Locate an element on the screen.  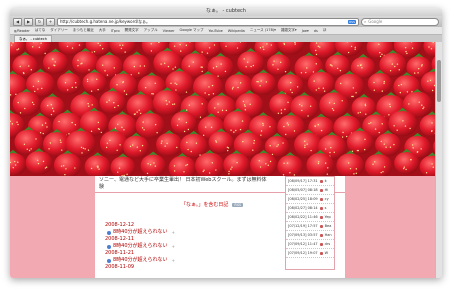
bookmark-item: Joe▾ is located at coordinates (305, 31).